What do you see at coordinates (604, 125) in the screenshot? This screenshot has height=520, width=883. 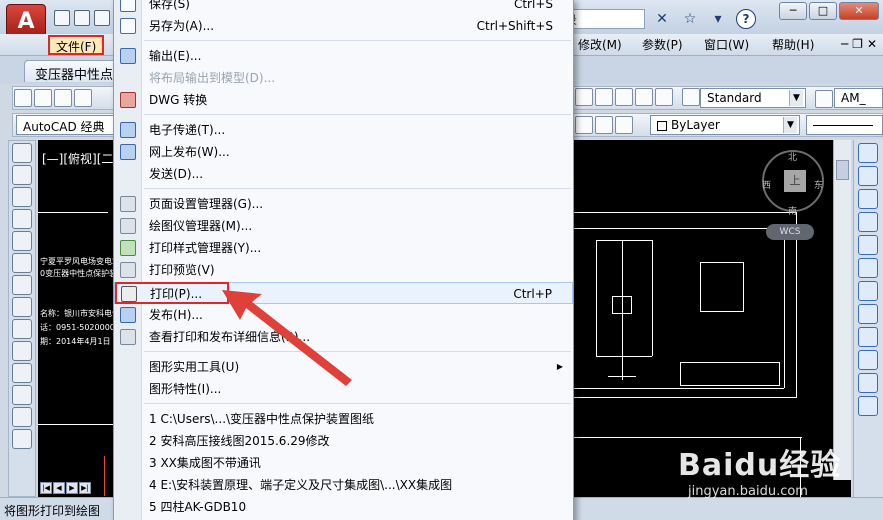 I see `layer-previous-icon` at bounding box center [604, 125].